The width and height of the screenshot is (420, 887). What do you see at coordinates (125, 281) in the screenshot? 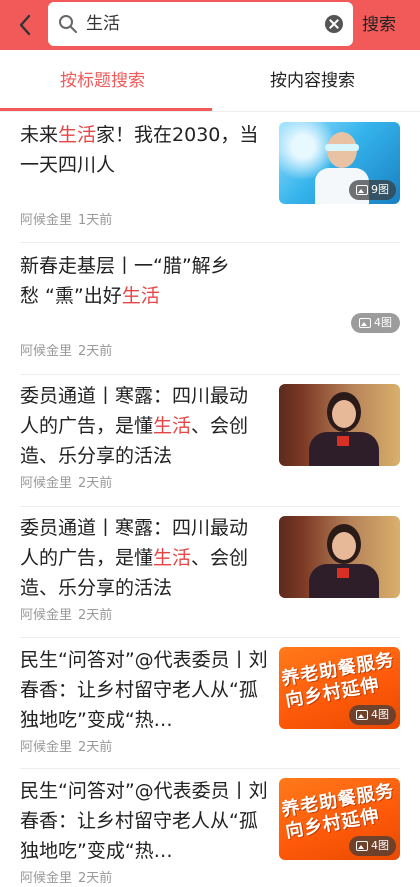
I see `result-title: 新春走基层丨一“腊”解乡愁 “熏”出好生活` at bounding box center [125, 281].